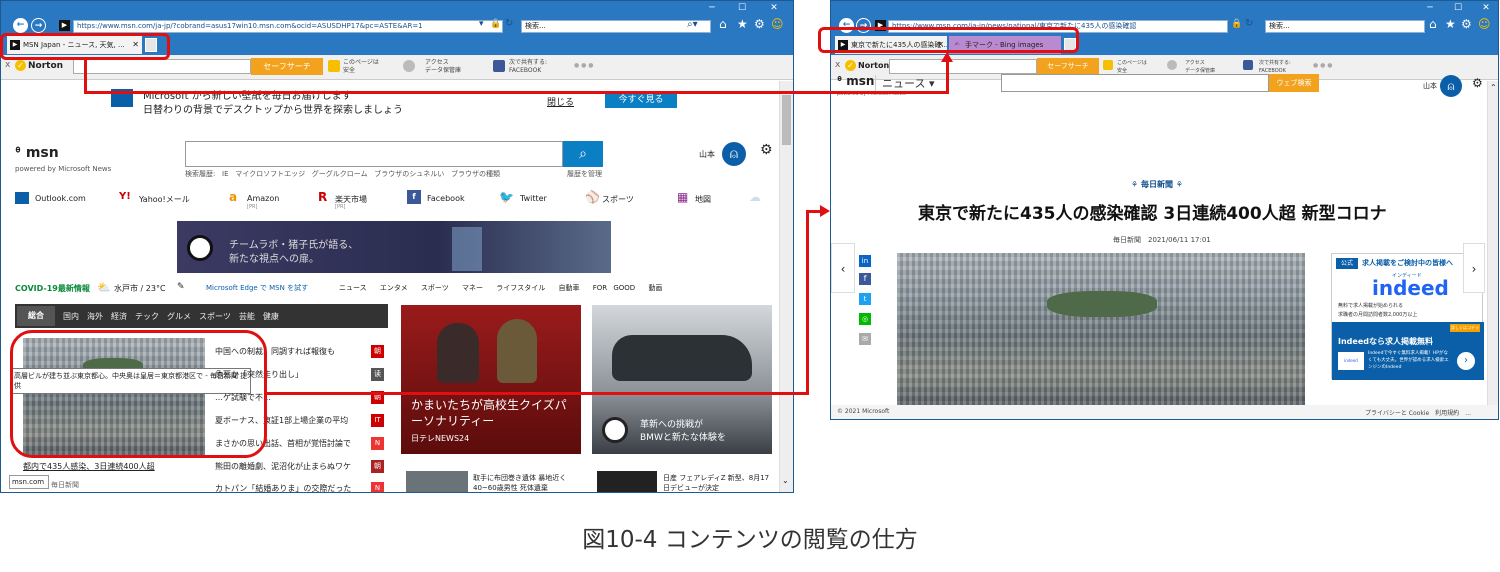 The image size is (1500, 572). What do you see at coordinates (843, 268) in the screenshot?
I see `prev-arrow-icon: ‹` at bounding box center [843, 268].